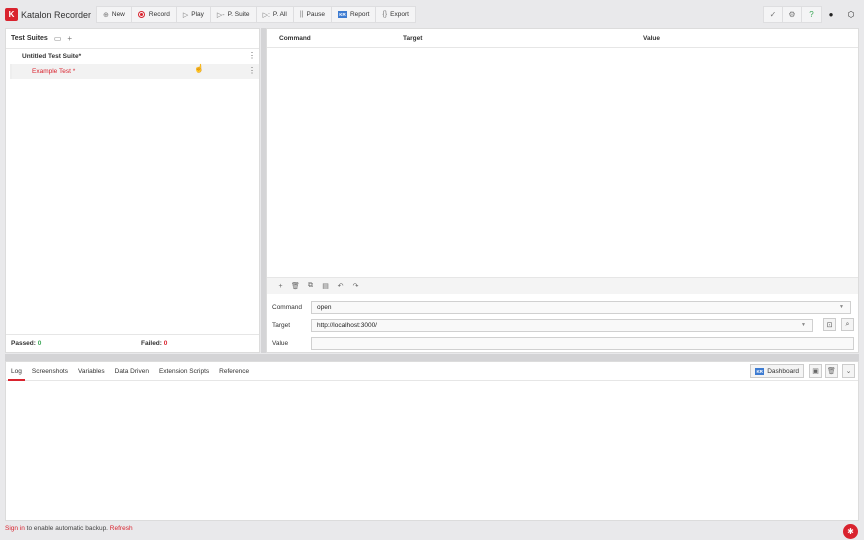 This screenshot has height=540, width=864. I want to click on refresh-link: Refresh, so click(121, 528).